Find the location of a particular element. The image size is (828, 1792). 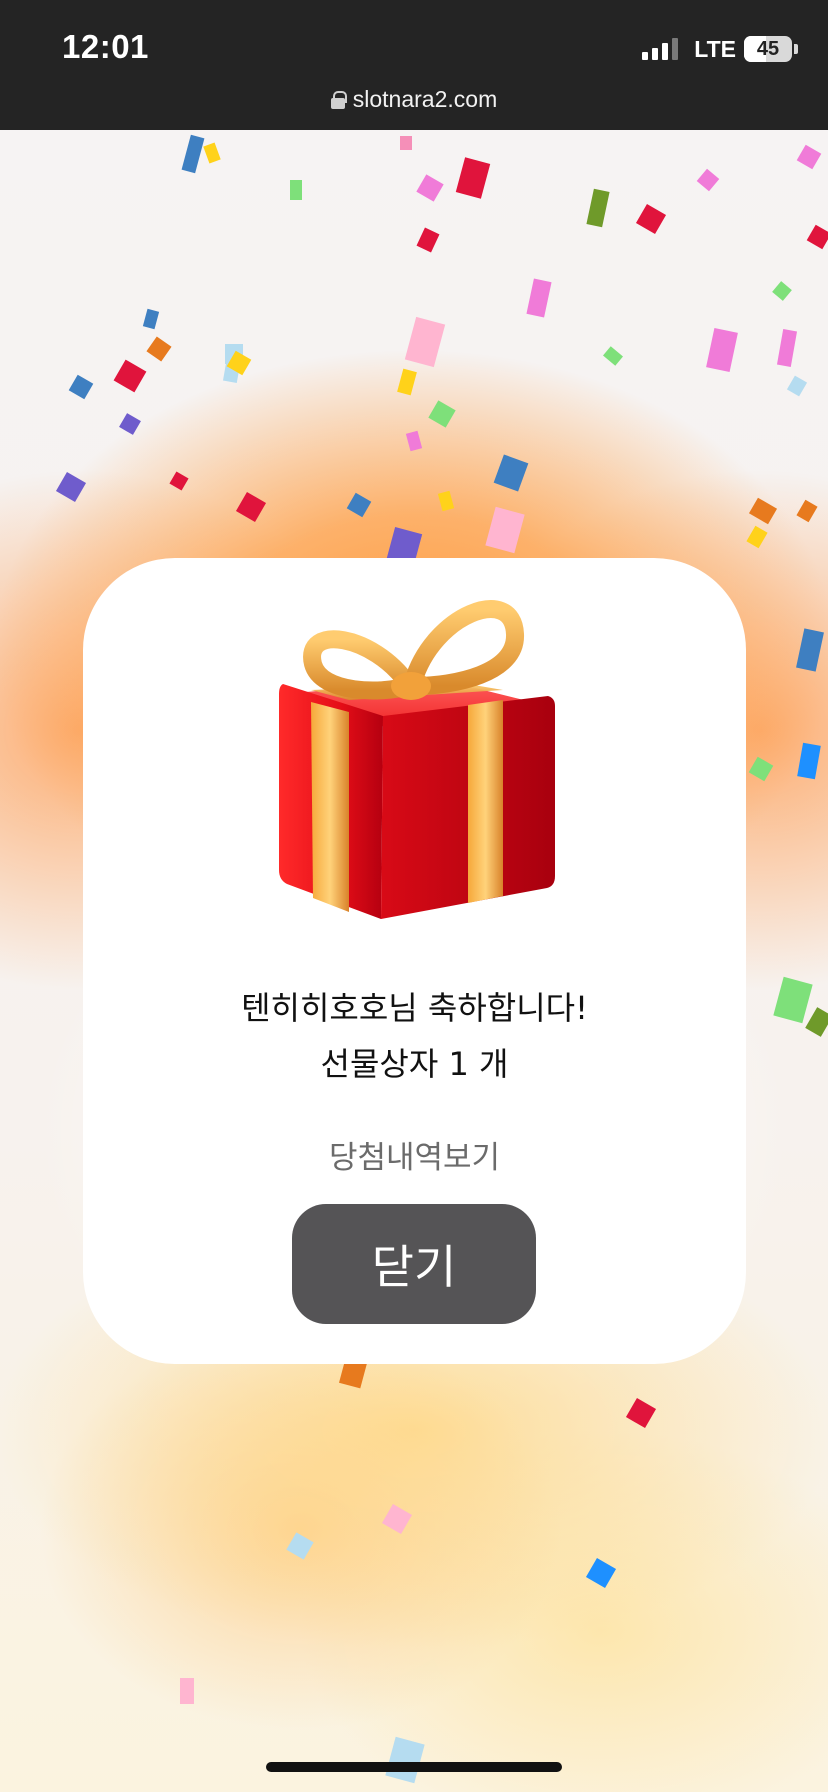

address-bar: slotnara2.com is located at coordinates (414, 99).